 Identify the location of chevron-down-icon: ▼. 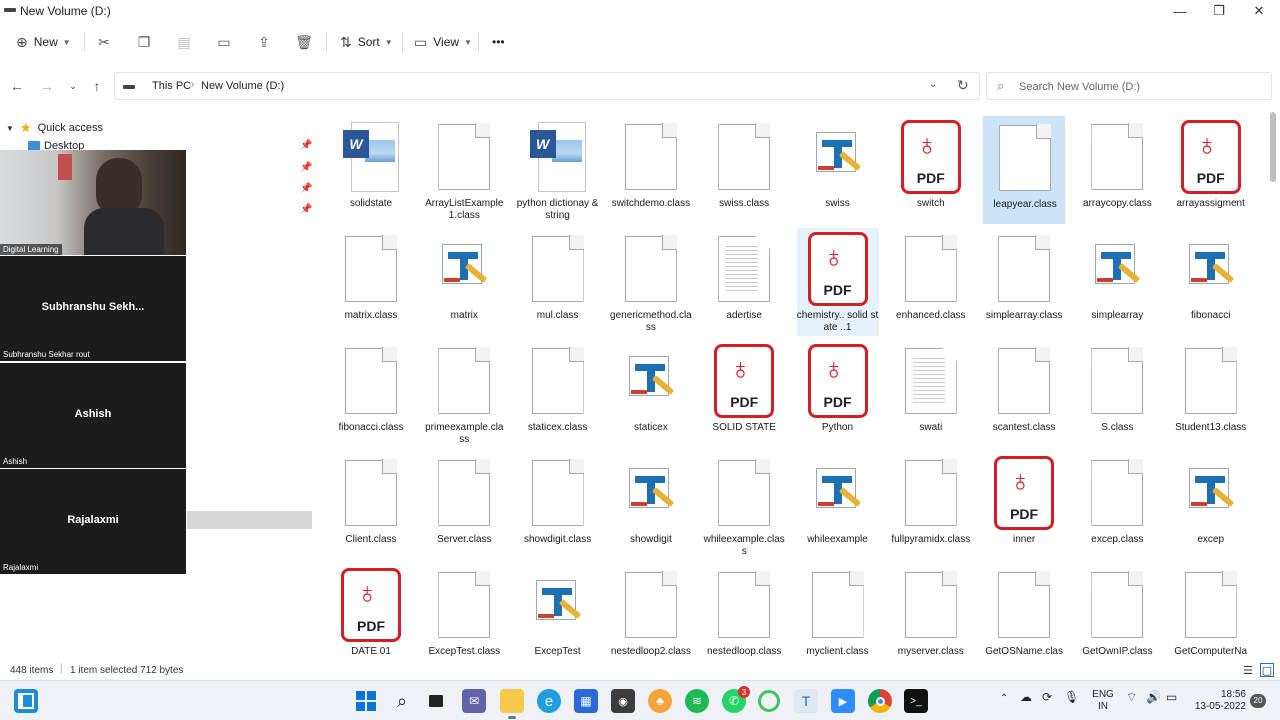
(10, 128).